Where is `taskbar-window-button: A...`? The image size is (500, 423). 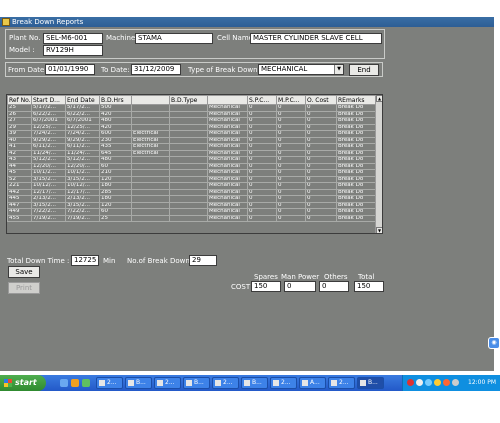 taskbar-window-button: A... is located at coordinates (312, 383).